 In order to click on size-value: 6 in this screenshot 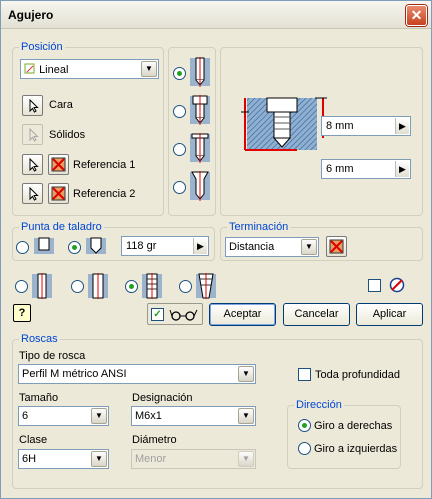, I will do `click(25, 416)`.